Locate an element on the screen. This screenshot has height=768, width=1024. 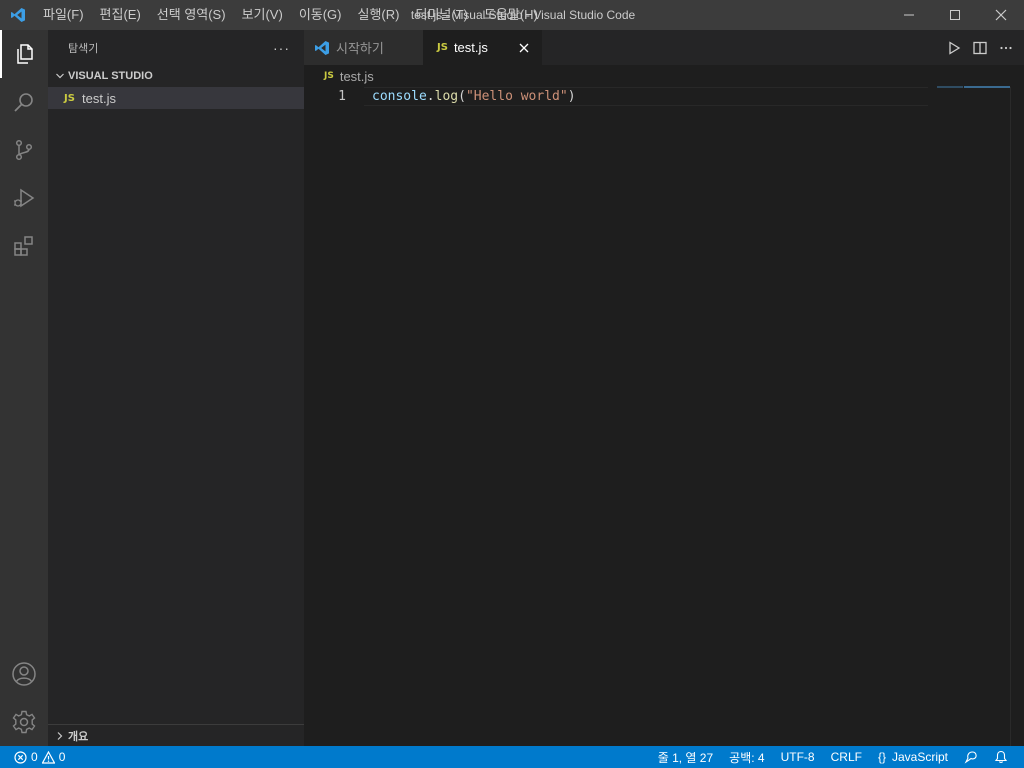
problems-indicator: 0 0 is located at coordinates (32, 757).